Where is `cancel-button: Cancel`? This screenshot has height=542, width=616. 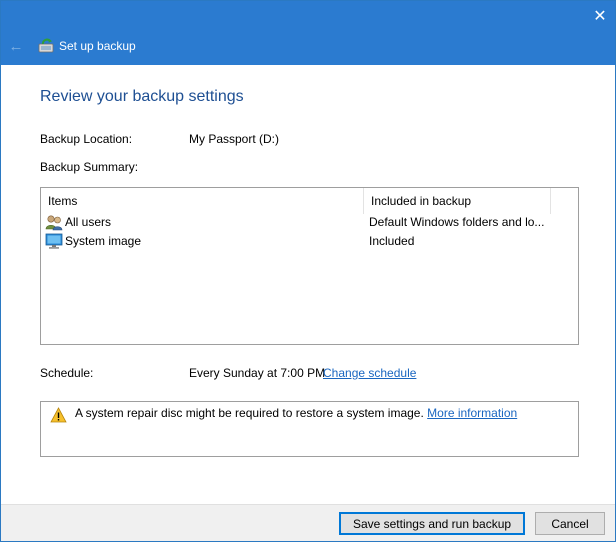
cancel-button: Cancel is located at coordinates (570, 523).